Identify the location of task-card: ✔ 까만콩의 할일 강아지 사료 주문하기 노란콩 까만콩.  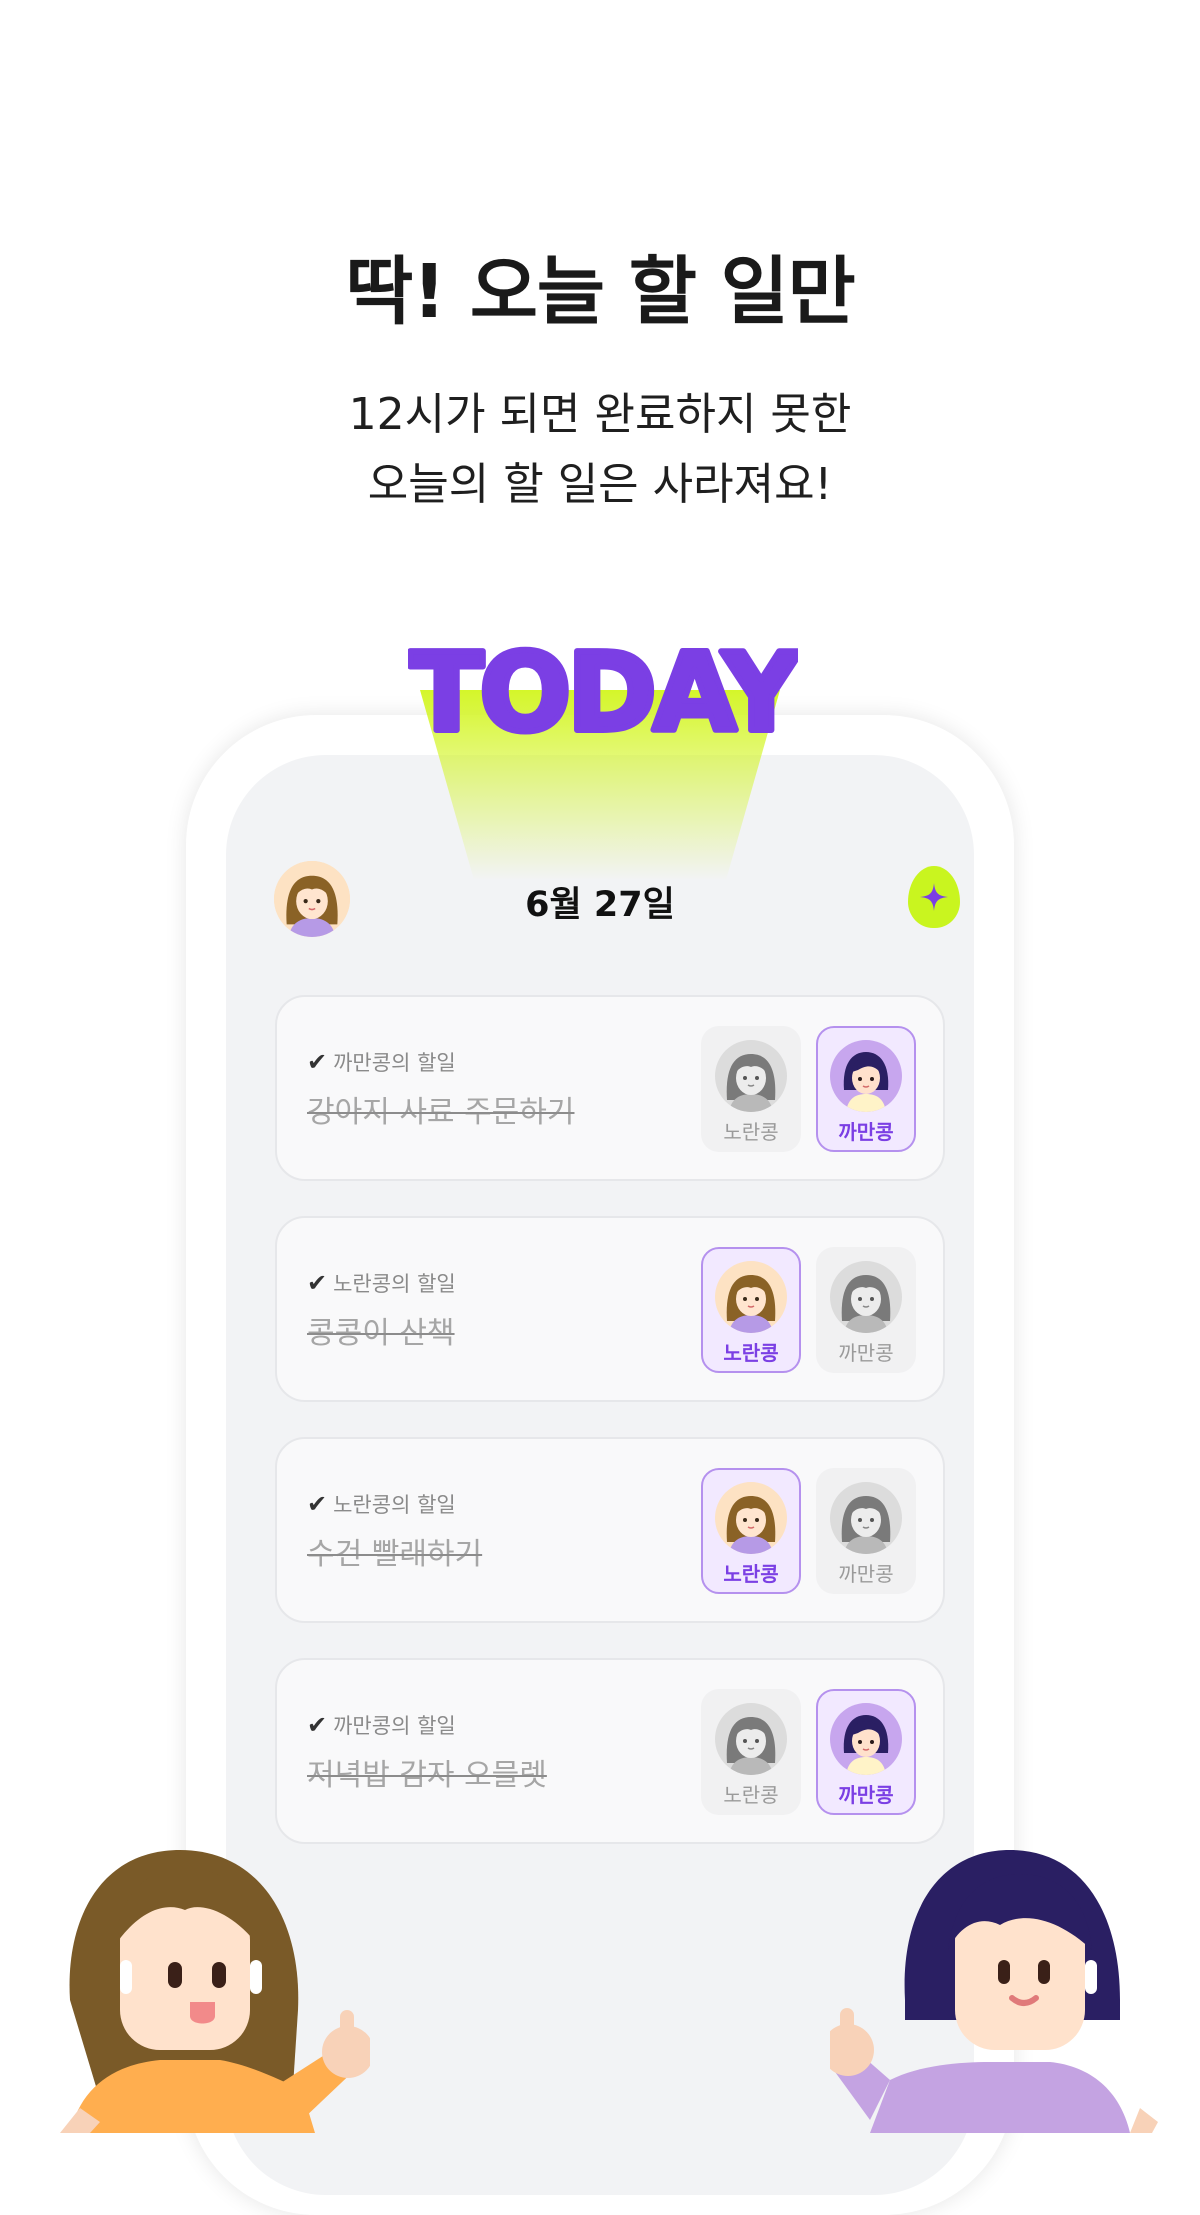
(610, 1088).